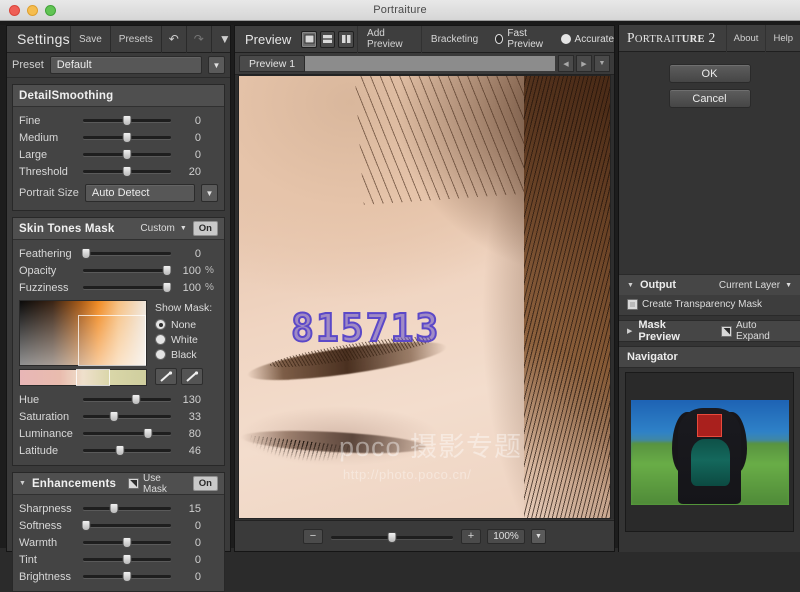 This screenshot has width=800, height=592. I want to click on save-button: Save, so click(90, 39).